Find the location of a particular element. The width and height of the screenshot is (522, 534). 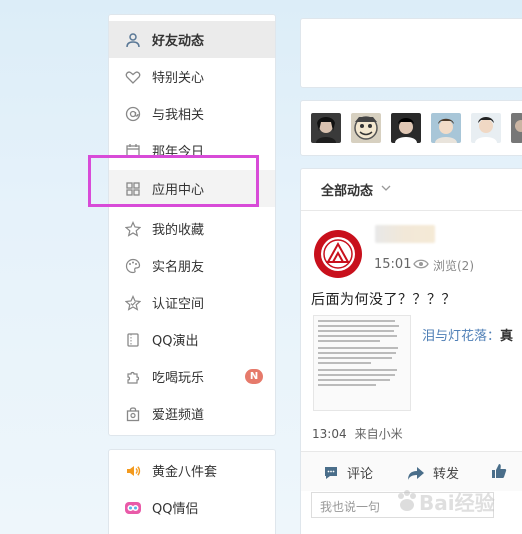

apps-panel: 黄金八件套 QQ情侣 is located at coordinates (192, 491).